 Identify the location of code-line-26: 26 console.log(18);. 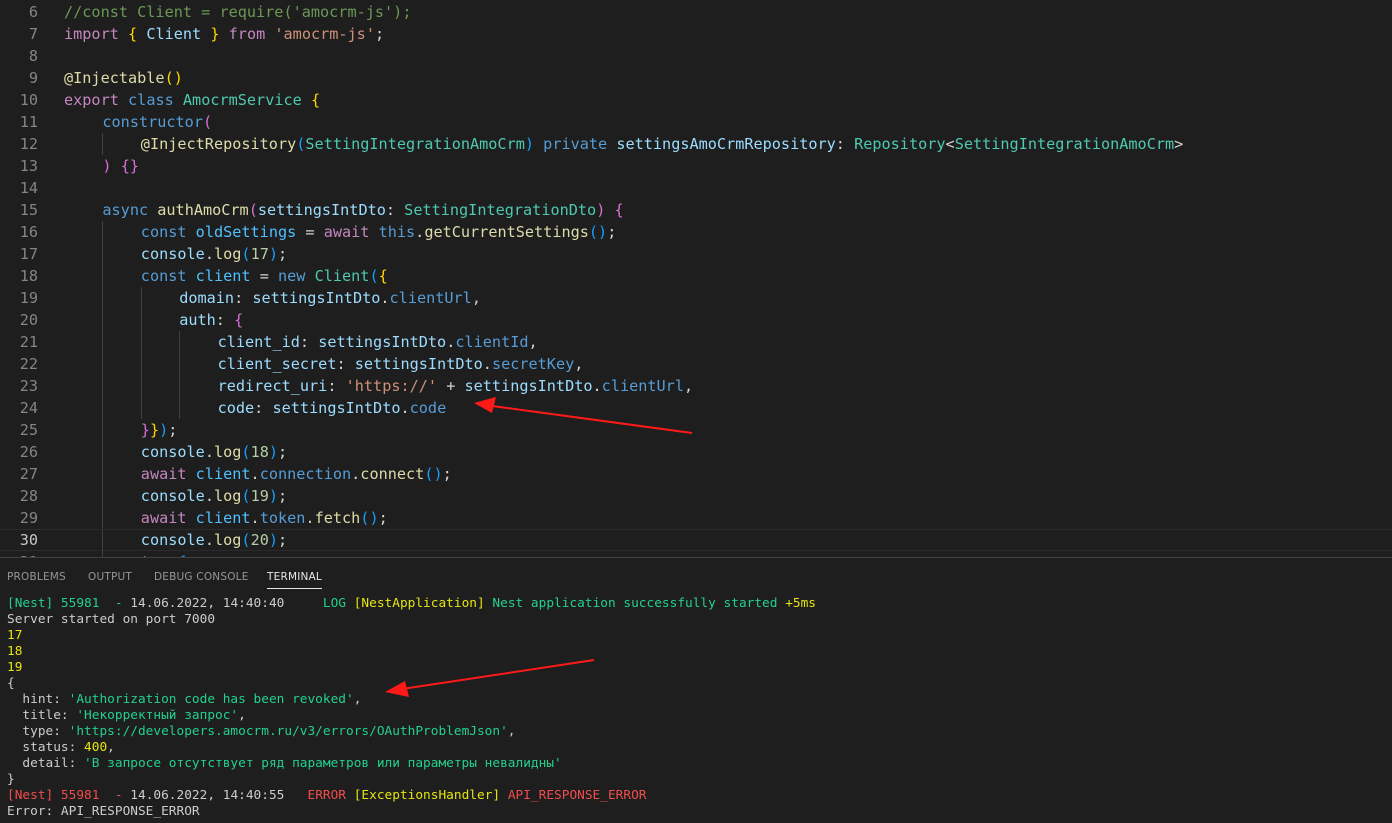
(696, 452).